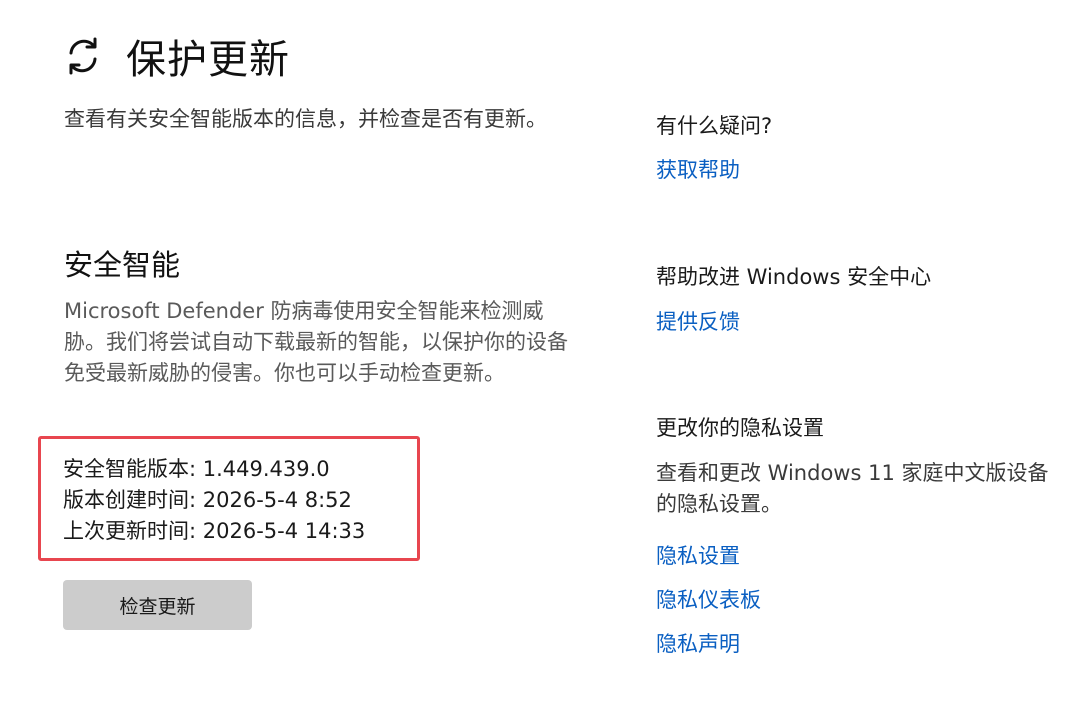  What do you see at coordinates (794, 277) in the screenshot?
I see `feedback-heading: 帮助改进 Windows 安全中心` at bounding box center [794, 277].